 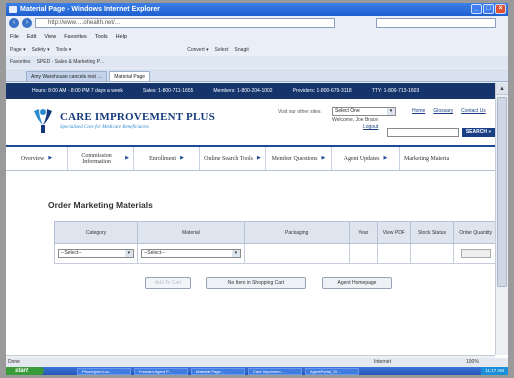 I want to click on tools-menu: Tools ▾, so click(x=64, y=50).